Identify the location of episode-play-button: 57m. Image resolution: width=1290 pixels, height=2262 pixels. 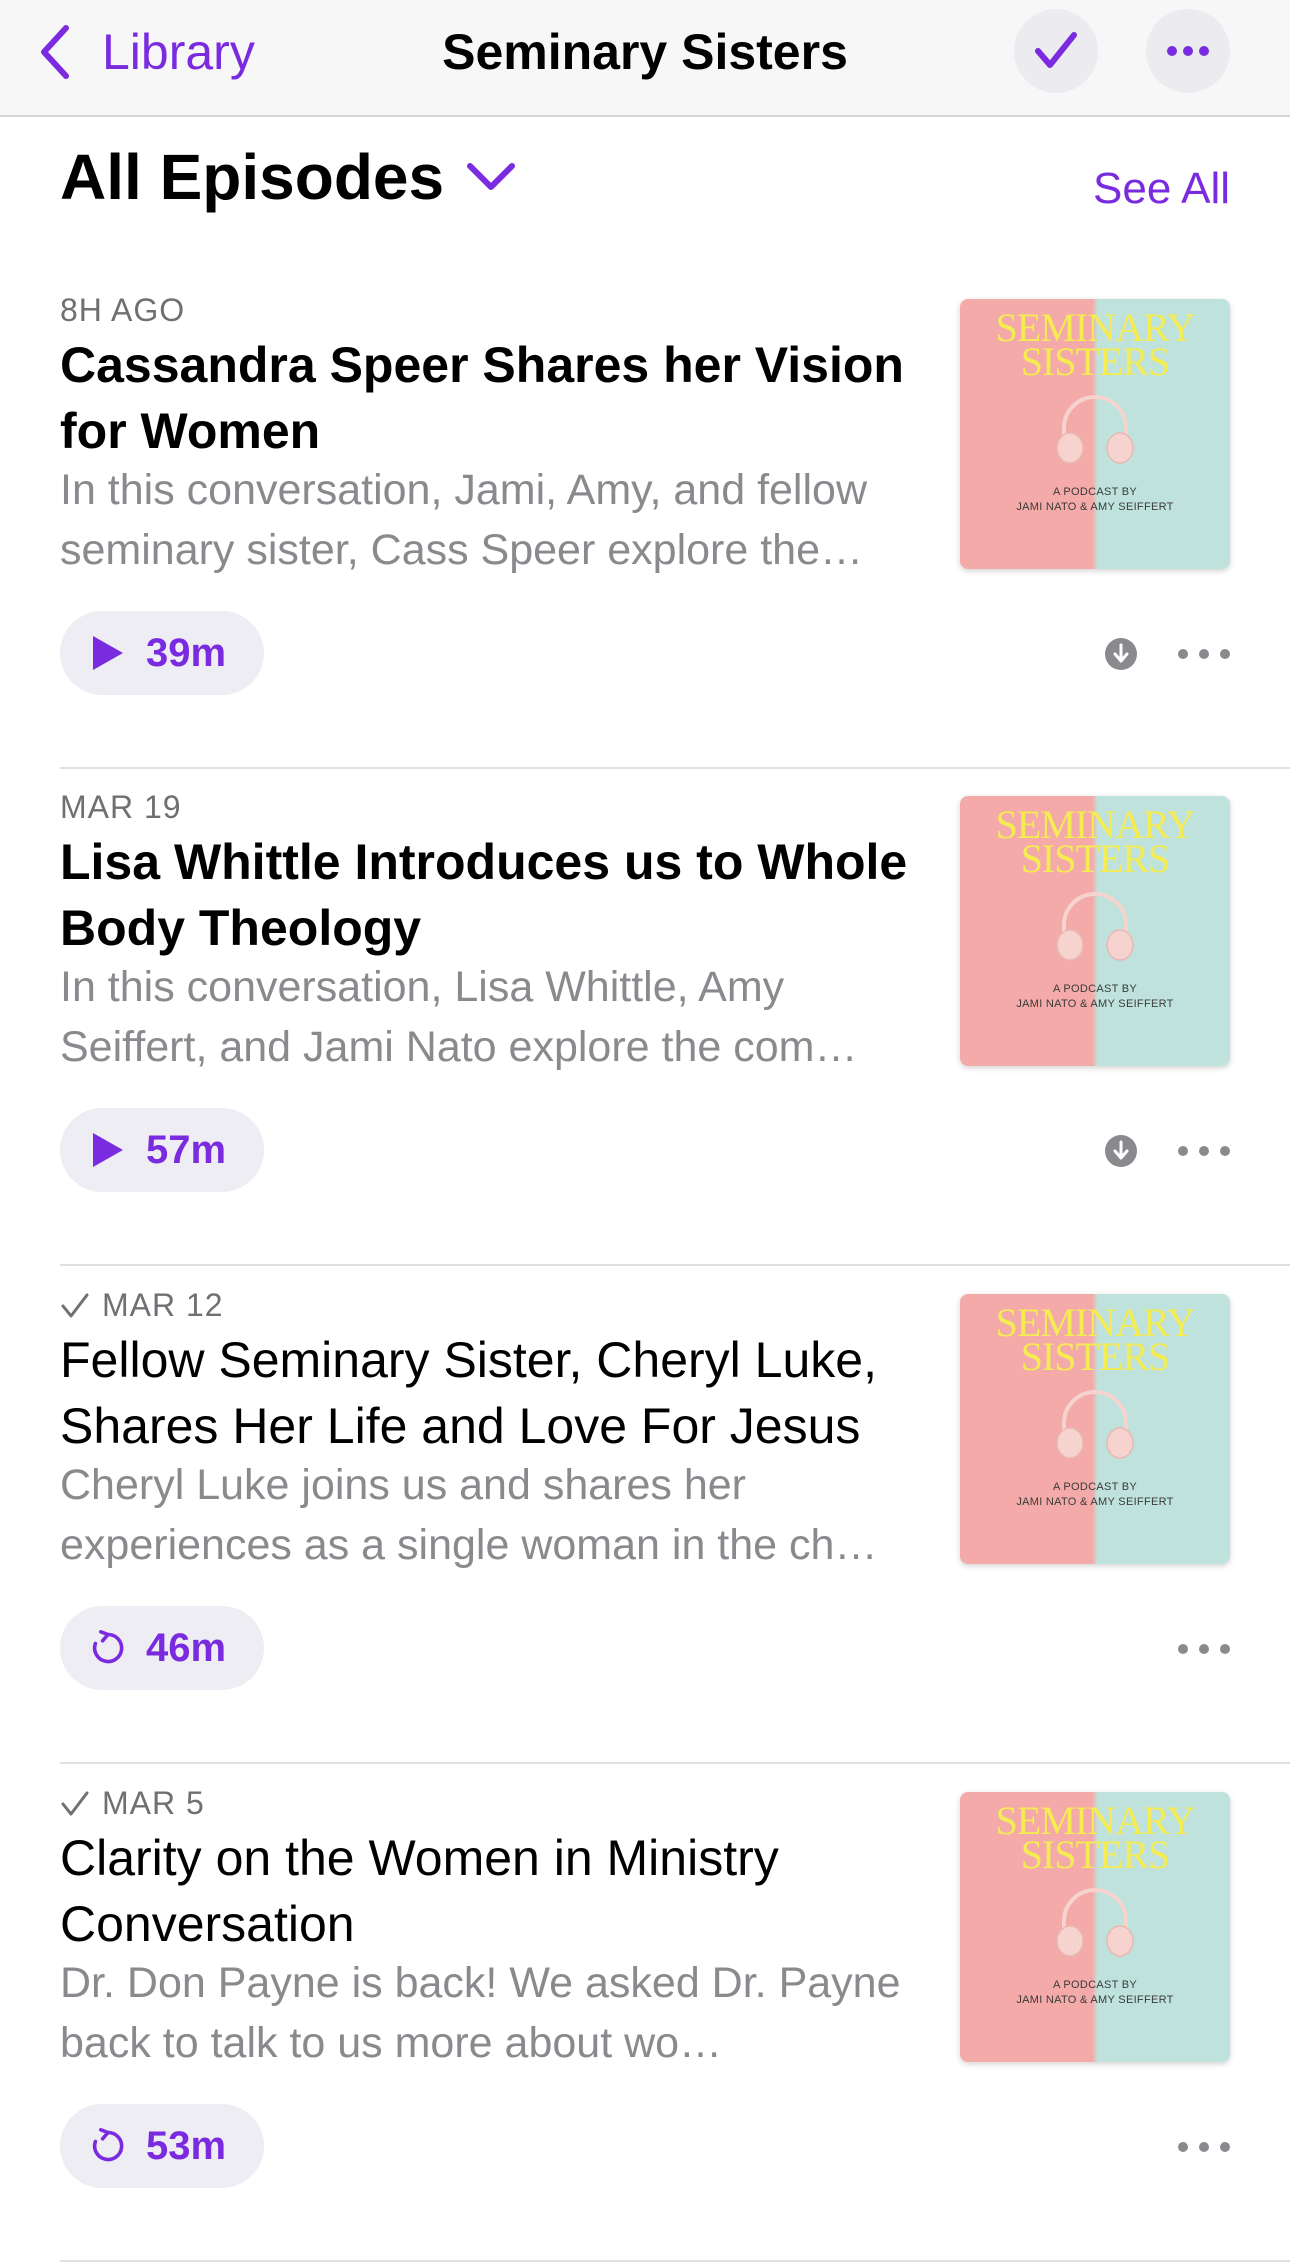
(162, 1150).